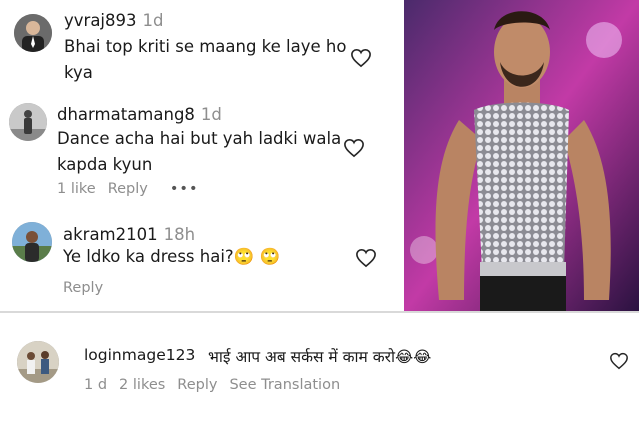 This screenshot has width=639, height=426. What do you see at coordinates (78, 72) in the screenshot?
I see `comment-text-line: kya` at bounding box center [78, 72].